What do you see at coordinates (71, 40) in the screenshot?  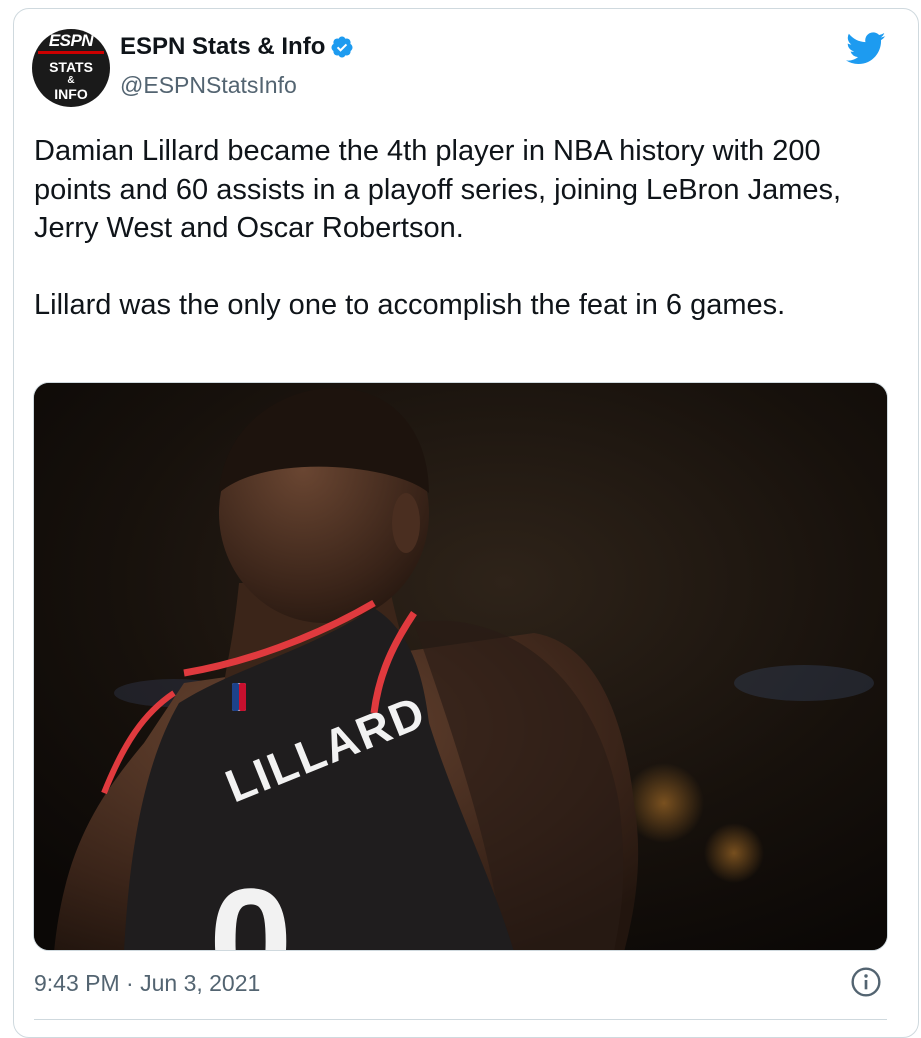 I see `avatar-espn-wordmark: ESPN` at bounding box center [71, 40].